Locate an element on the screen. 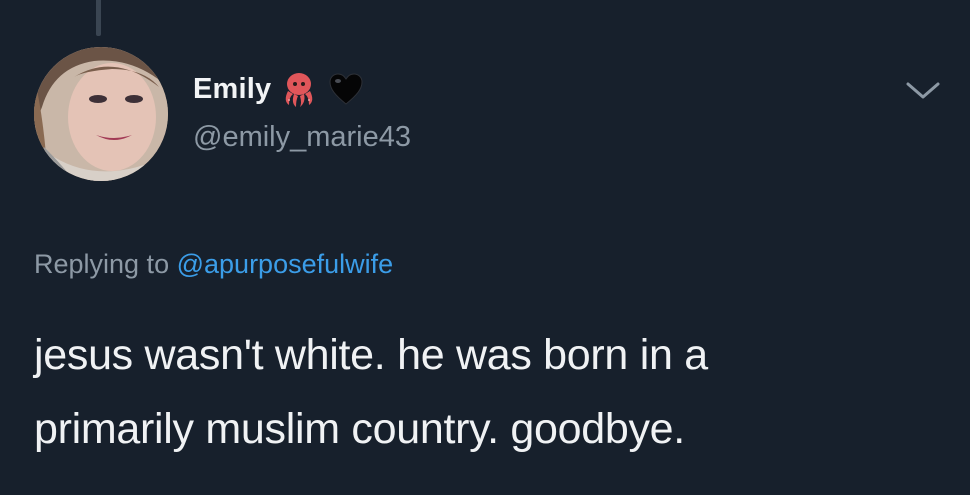 The width and height of the screenshot is (970, 495). chevron-down-icon is located at coordinates (923, 91).